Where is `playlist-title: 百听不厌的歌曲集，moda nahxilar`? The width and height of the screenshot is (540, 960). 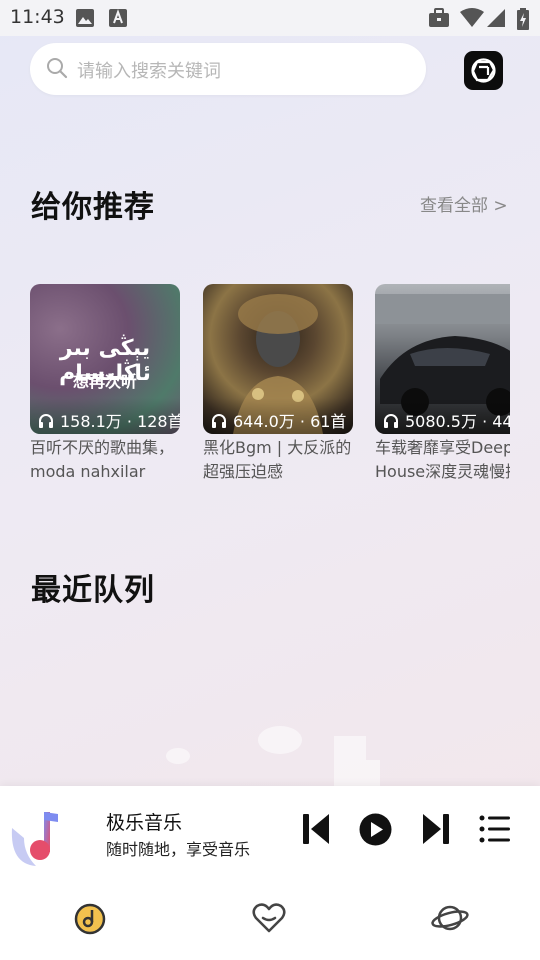 playlist-title: 百听不厌的歌曲集，moda nahxilar is located at coordinates (102, 459).